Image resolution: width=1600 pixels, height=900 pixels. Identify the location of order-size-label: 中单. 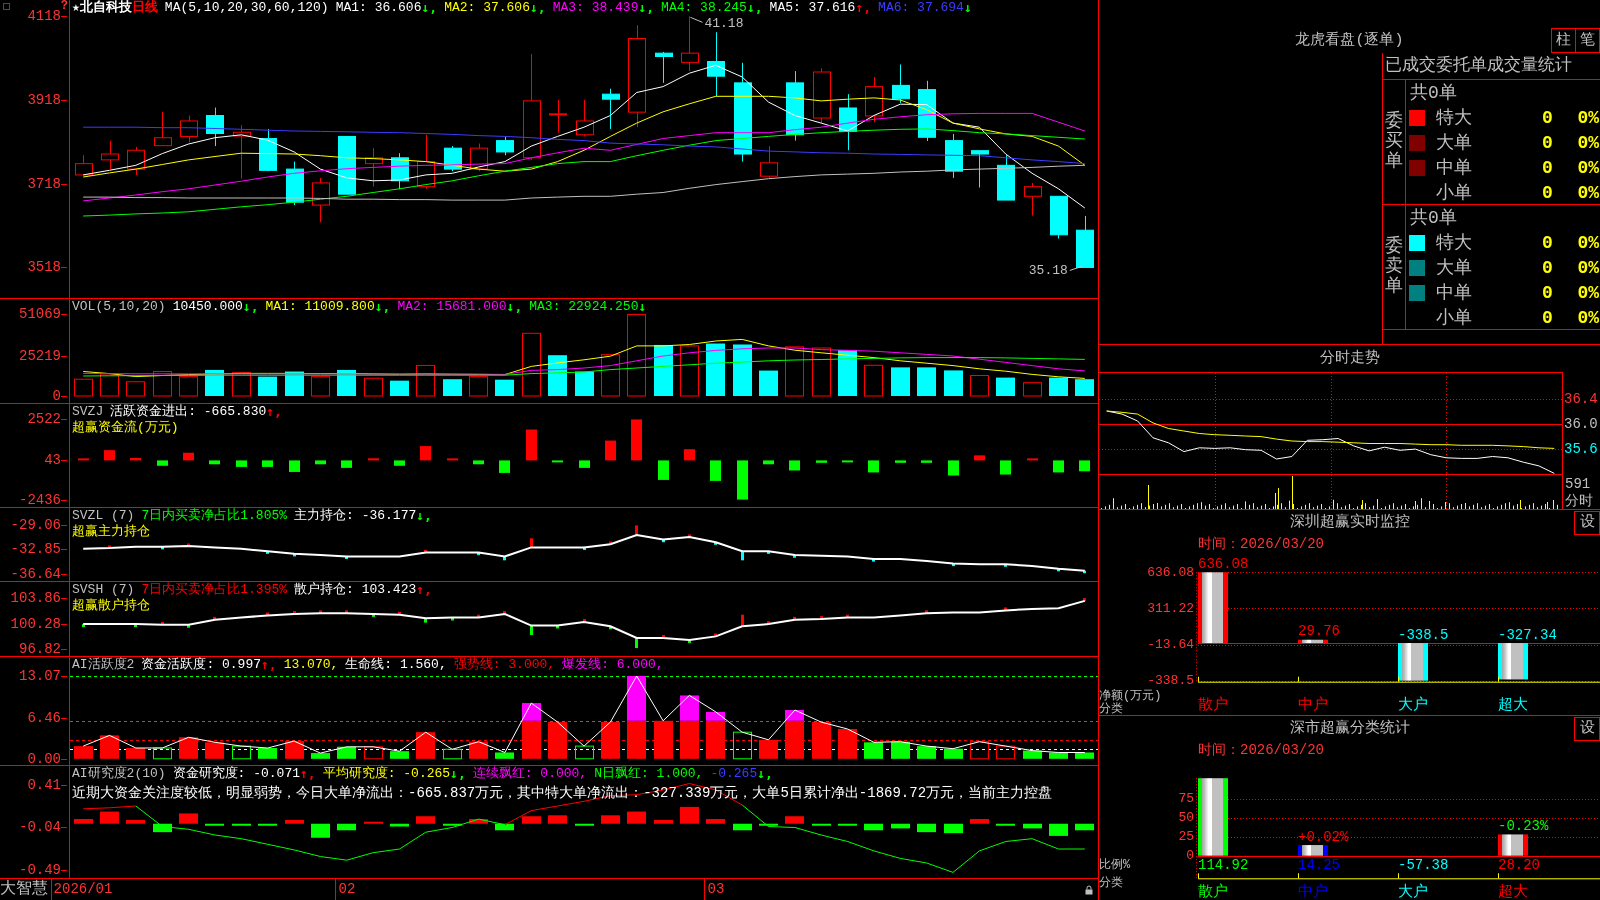
(1454, 292).